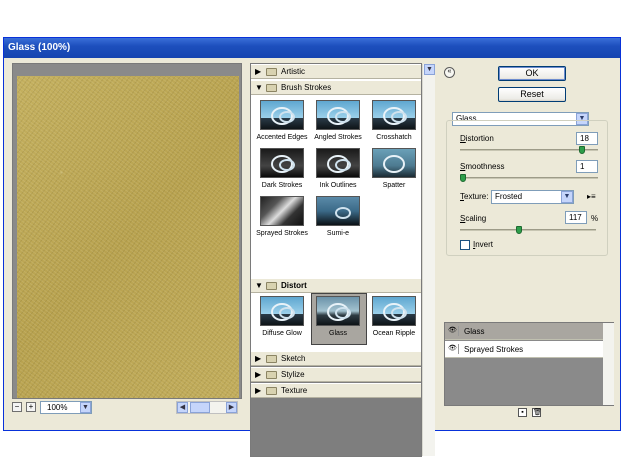 This screenshot has width=624, height=468. What do you see at coordinates (282, 233) in the screenshot?
I see `filter-label: Sprayed Strokes` at bounding box center [282, 233].